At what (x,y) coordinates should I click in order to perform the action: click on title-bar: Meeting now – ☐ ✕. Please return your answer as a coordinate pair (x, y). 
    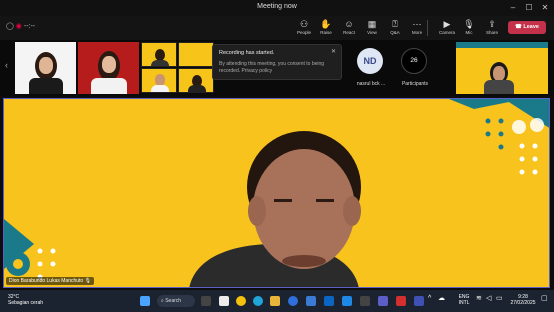
    Looking at the image, I should click on (277, 8).